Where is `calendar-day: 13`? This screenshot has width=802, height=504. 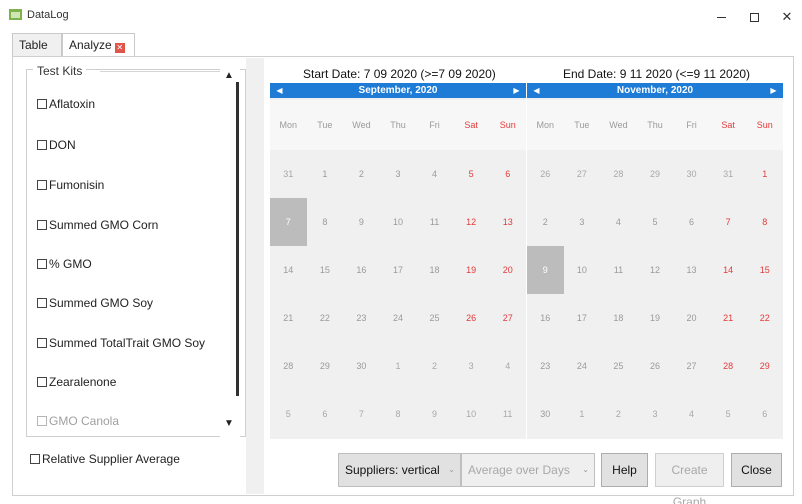 calendar-day: 13 is located at coordinates (691, 270).